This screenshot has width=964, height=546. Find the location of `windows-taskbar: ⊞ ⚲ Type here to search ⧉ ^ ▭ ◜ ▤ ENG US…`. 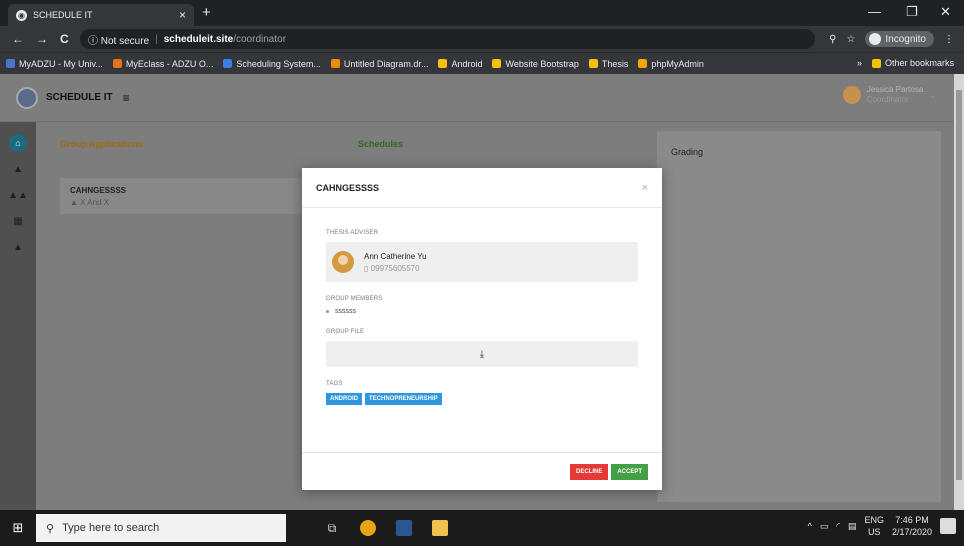

windows-taskbar: ⊞ ⚲ Type here to search ⧉ ^ ▭ ◜ ▤ ENG US… is located at coordinates (482, 528).